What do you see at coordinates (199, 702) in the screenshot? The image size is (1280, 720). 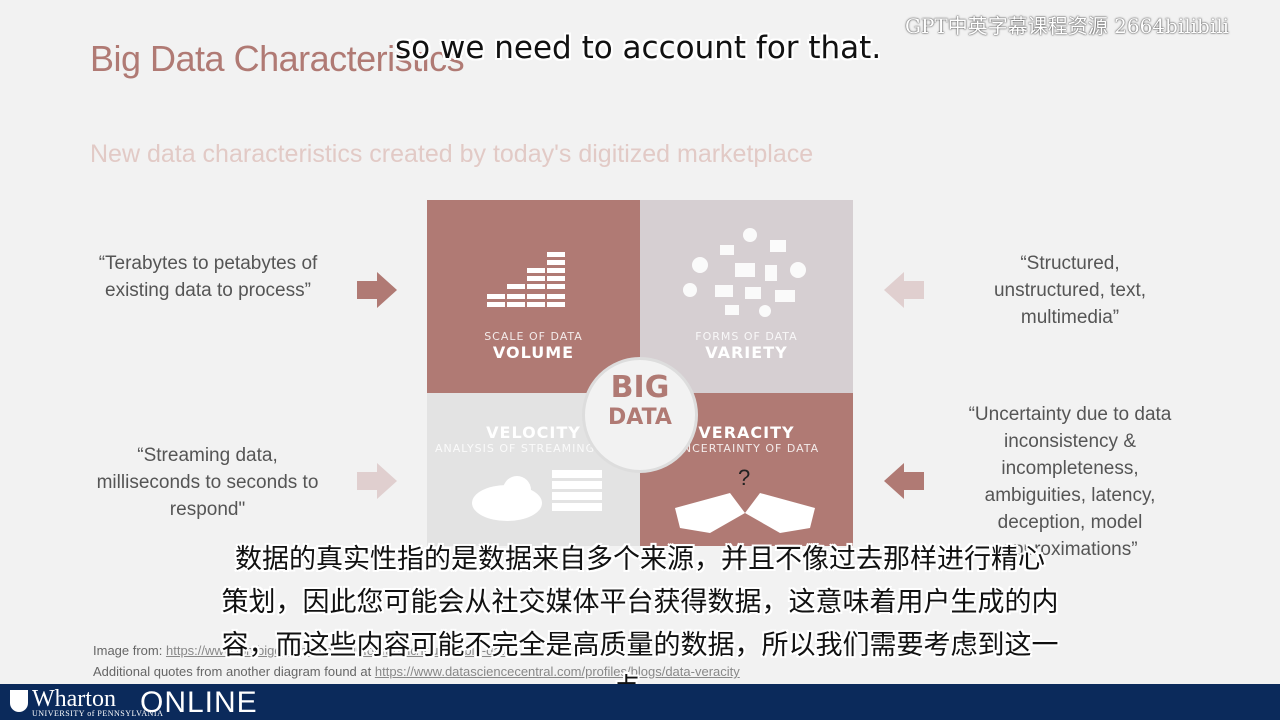 I see `online-logo: ONLINE` at bounding box center [199, 702].